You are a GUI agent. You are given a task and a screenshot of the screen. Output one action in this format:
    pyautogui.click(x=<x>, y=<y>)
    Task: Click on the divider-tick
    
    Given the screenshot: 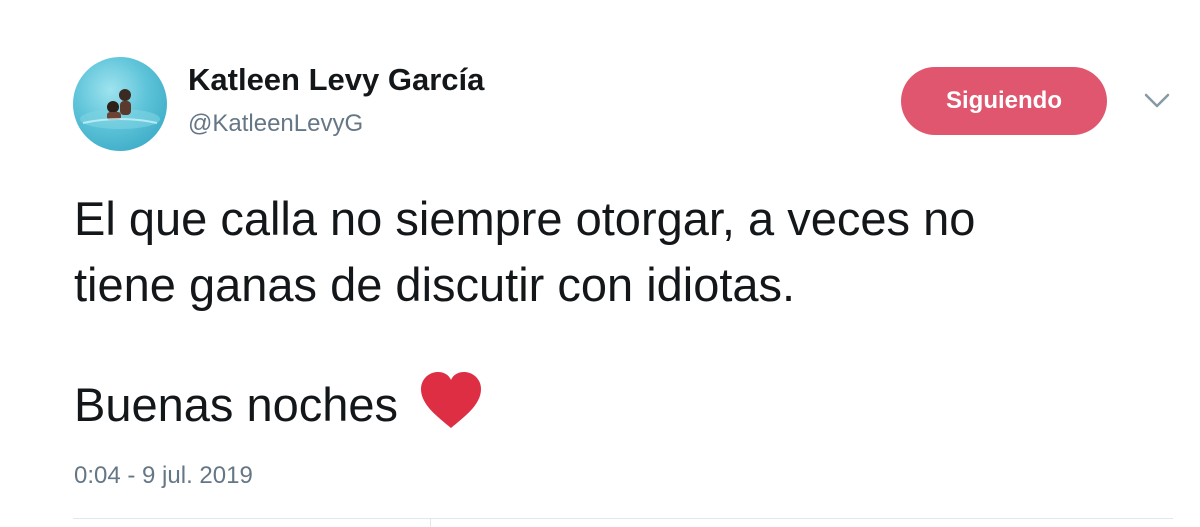 What is the action you would take?
    pyautogui.click(x=430, y=522)
    